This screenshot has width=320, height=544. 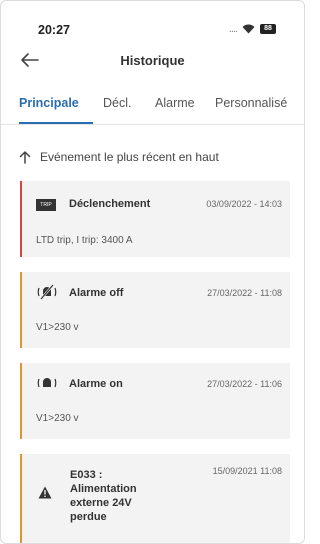 I want to click on header: Historique, so click(x=152, y=60).